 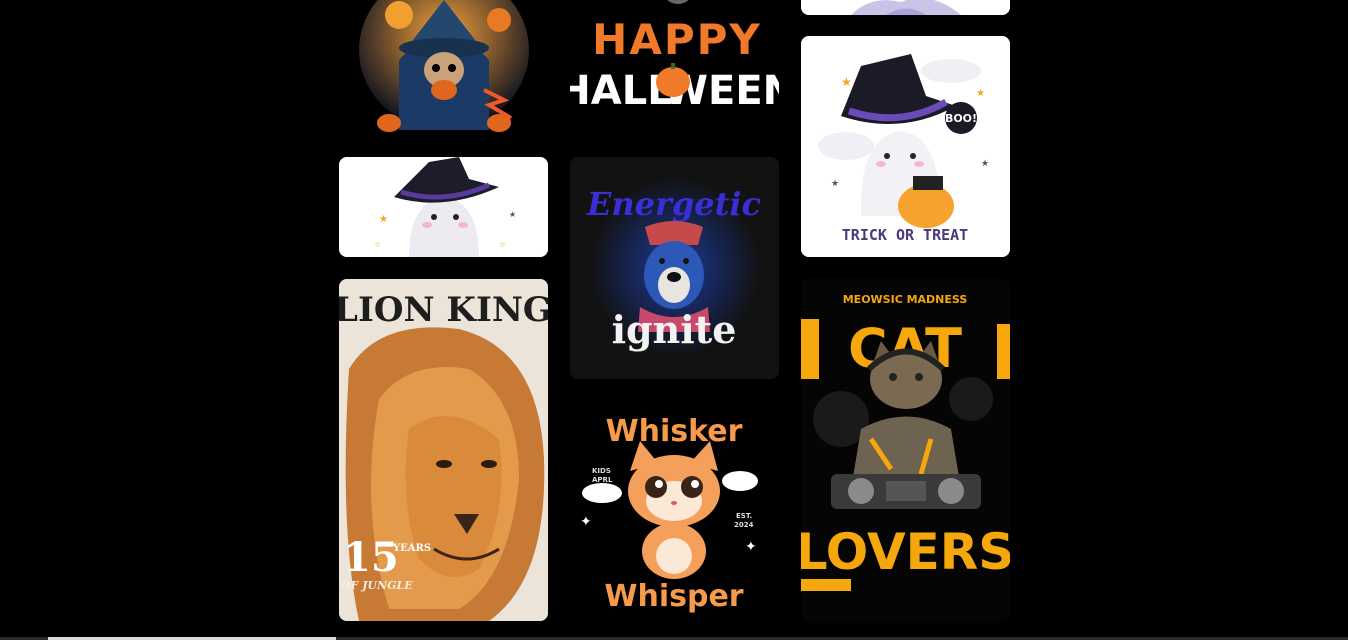 I want to click on whisker-text: Whisker, so click(x=674, y=431).